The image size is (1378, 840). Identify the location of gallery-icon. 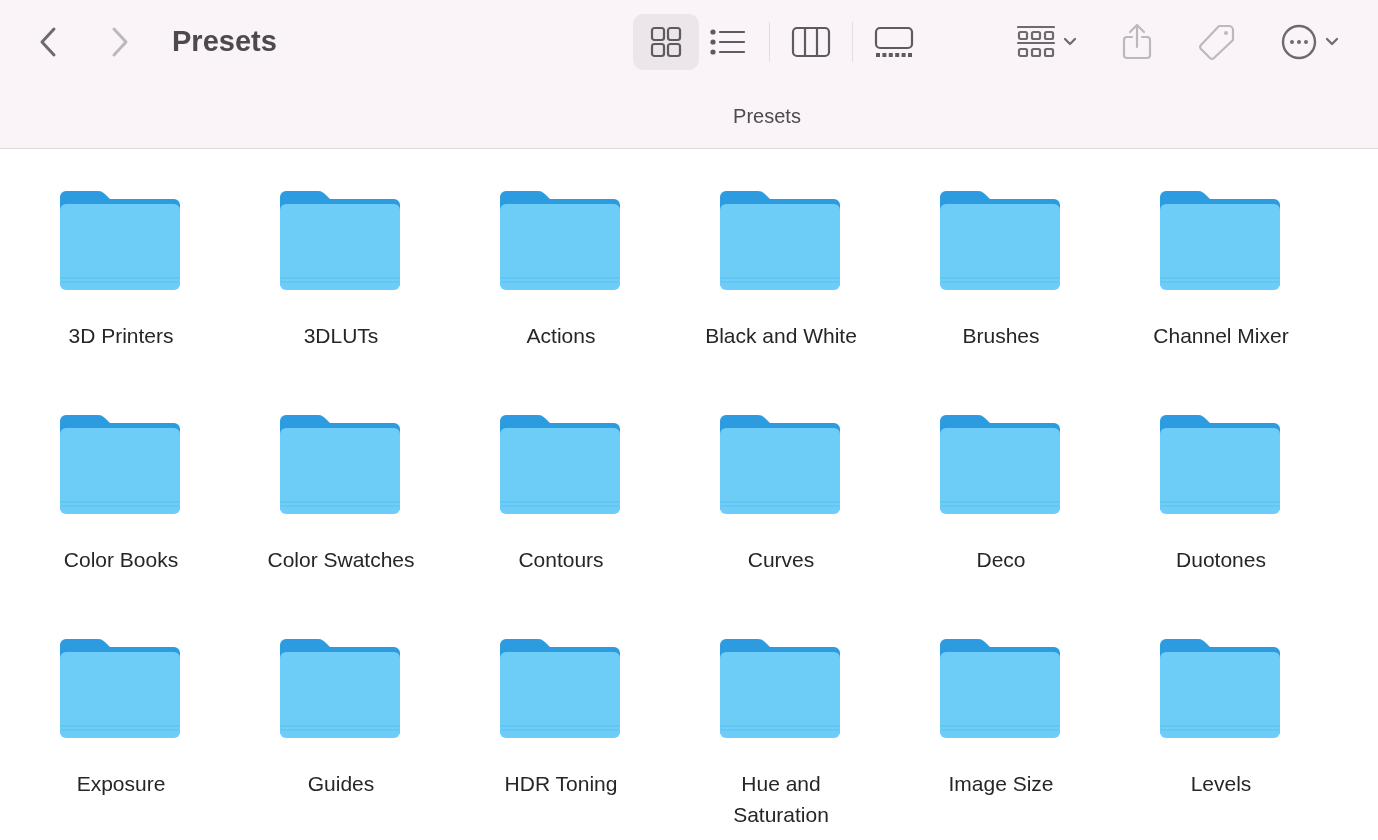
(893, 42).